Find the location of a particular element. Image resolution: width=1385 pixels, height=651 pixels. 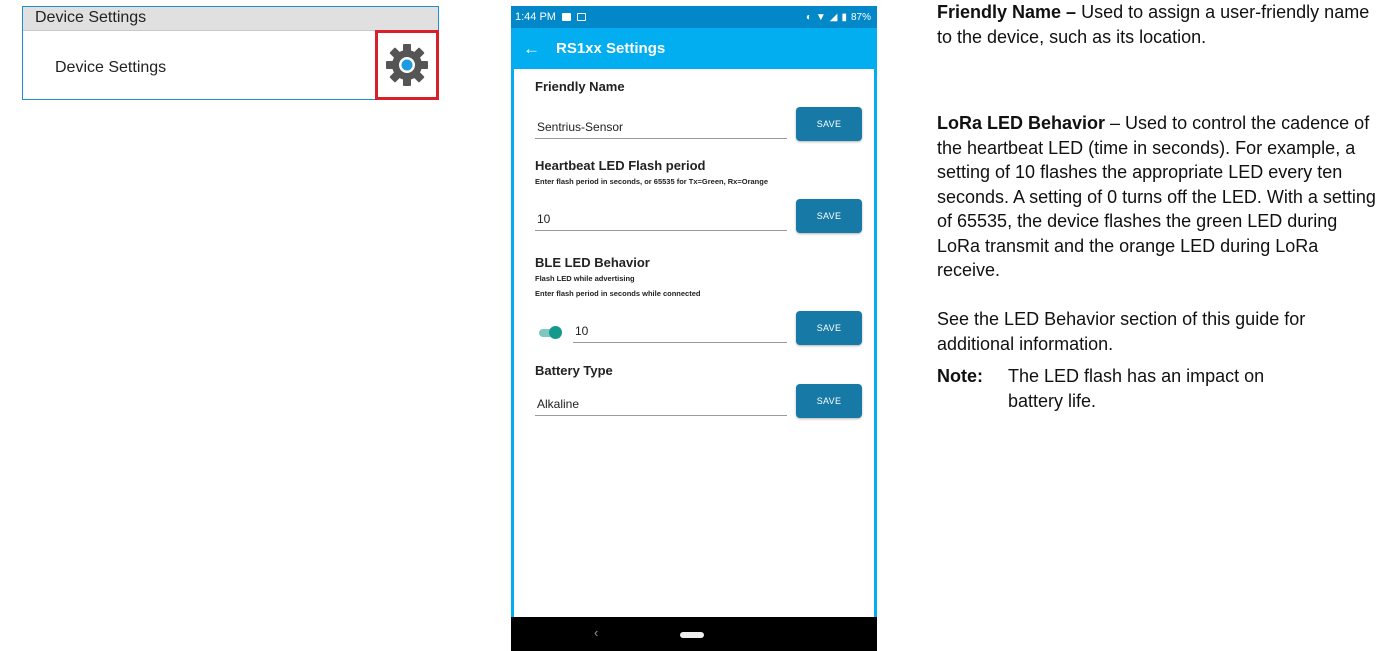

app-bar: ← RS1xx Settings is located at coordinates (694, 48).